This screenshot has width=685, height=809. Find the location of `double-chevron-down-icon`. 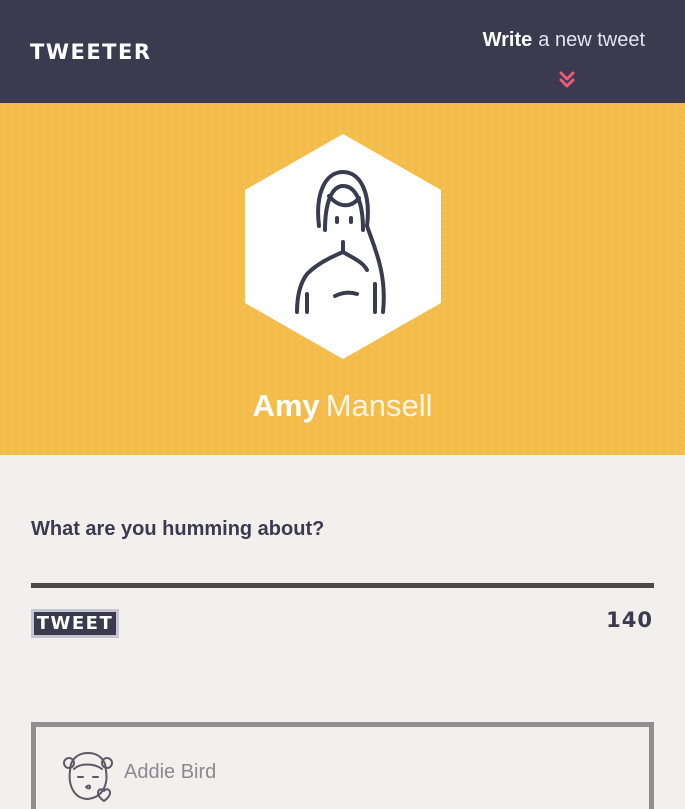

double-chevron-down-icon is located at coordinates (567, 80).